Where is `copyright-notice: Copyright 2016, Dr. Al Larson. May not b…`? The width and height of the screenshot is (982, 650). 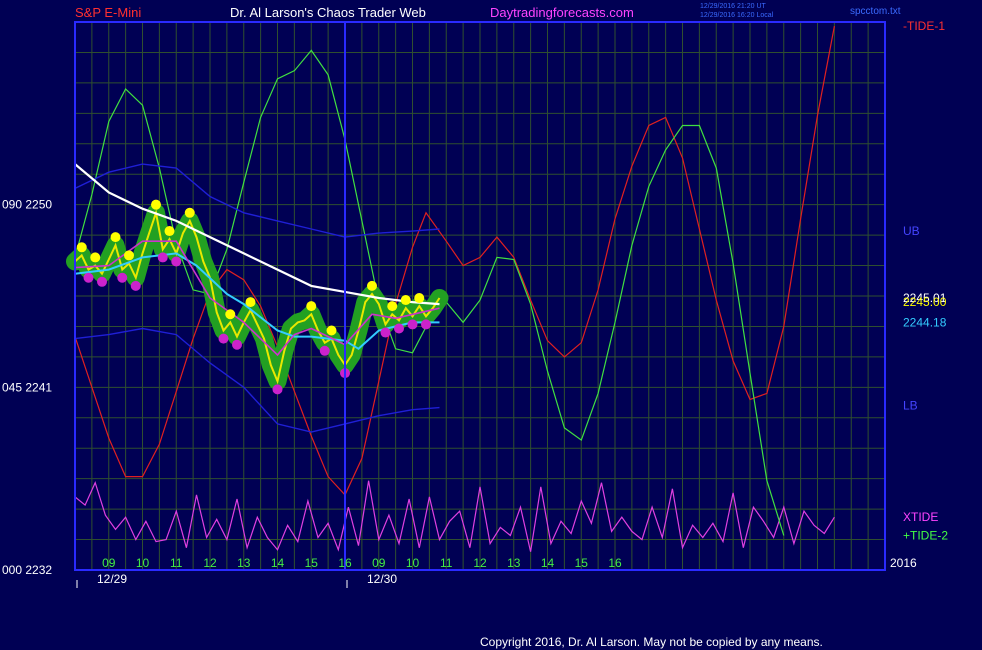
copyright-notice: Copyright 2016, Dr. Al Larson. May not b… is located at coordinates (651, 642).